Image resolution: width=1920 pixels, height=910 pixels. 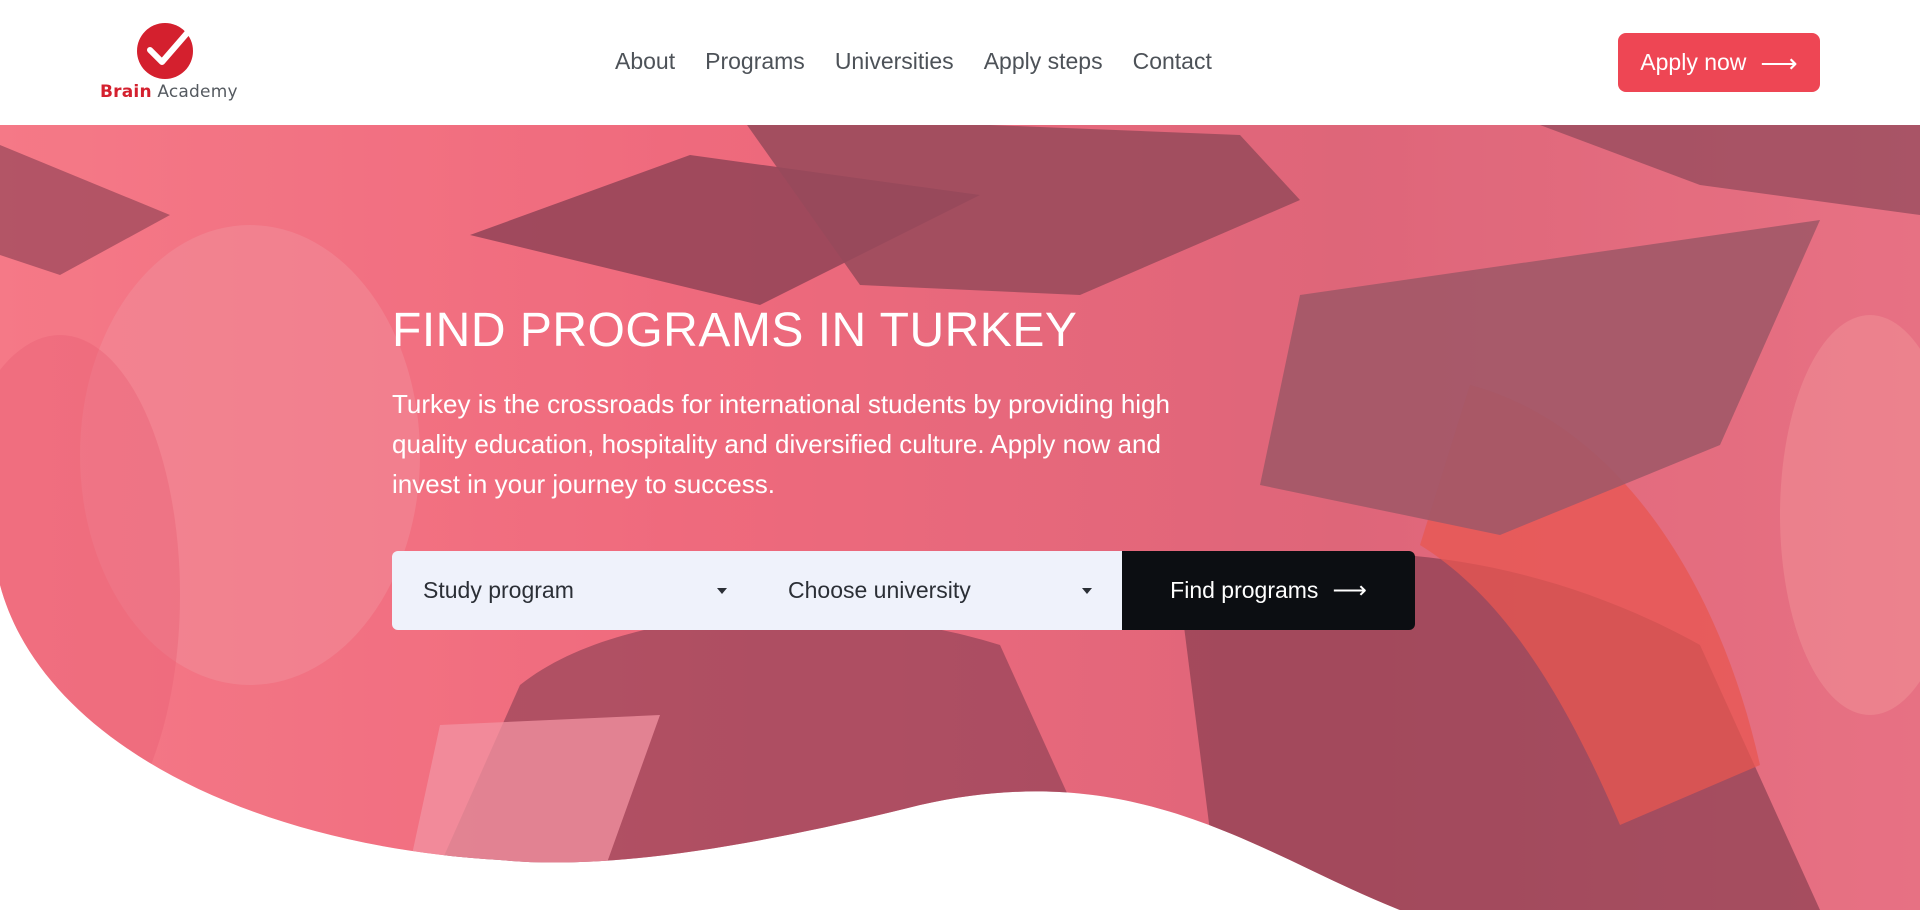 I want to click on university-value: Choose university, so click(x=879, y=590).